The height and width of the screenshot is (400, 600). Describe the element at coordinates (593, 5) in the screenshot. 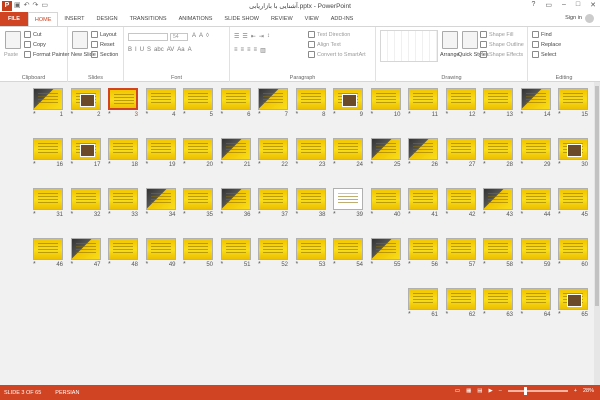

I see `close-icon: ✕` at that location.